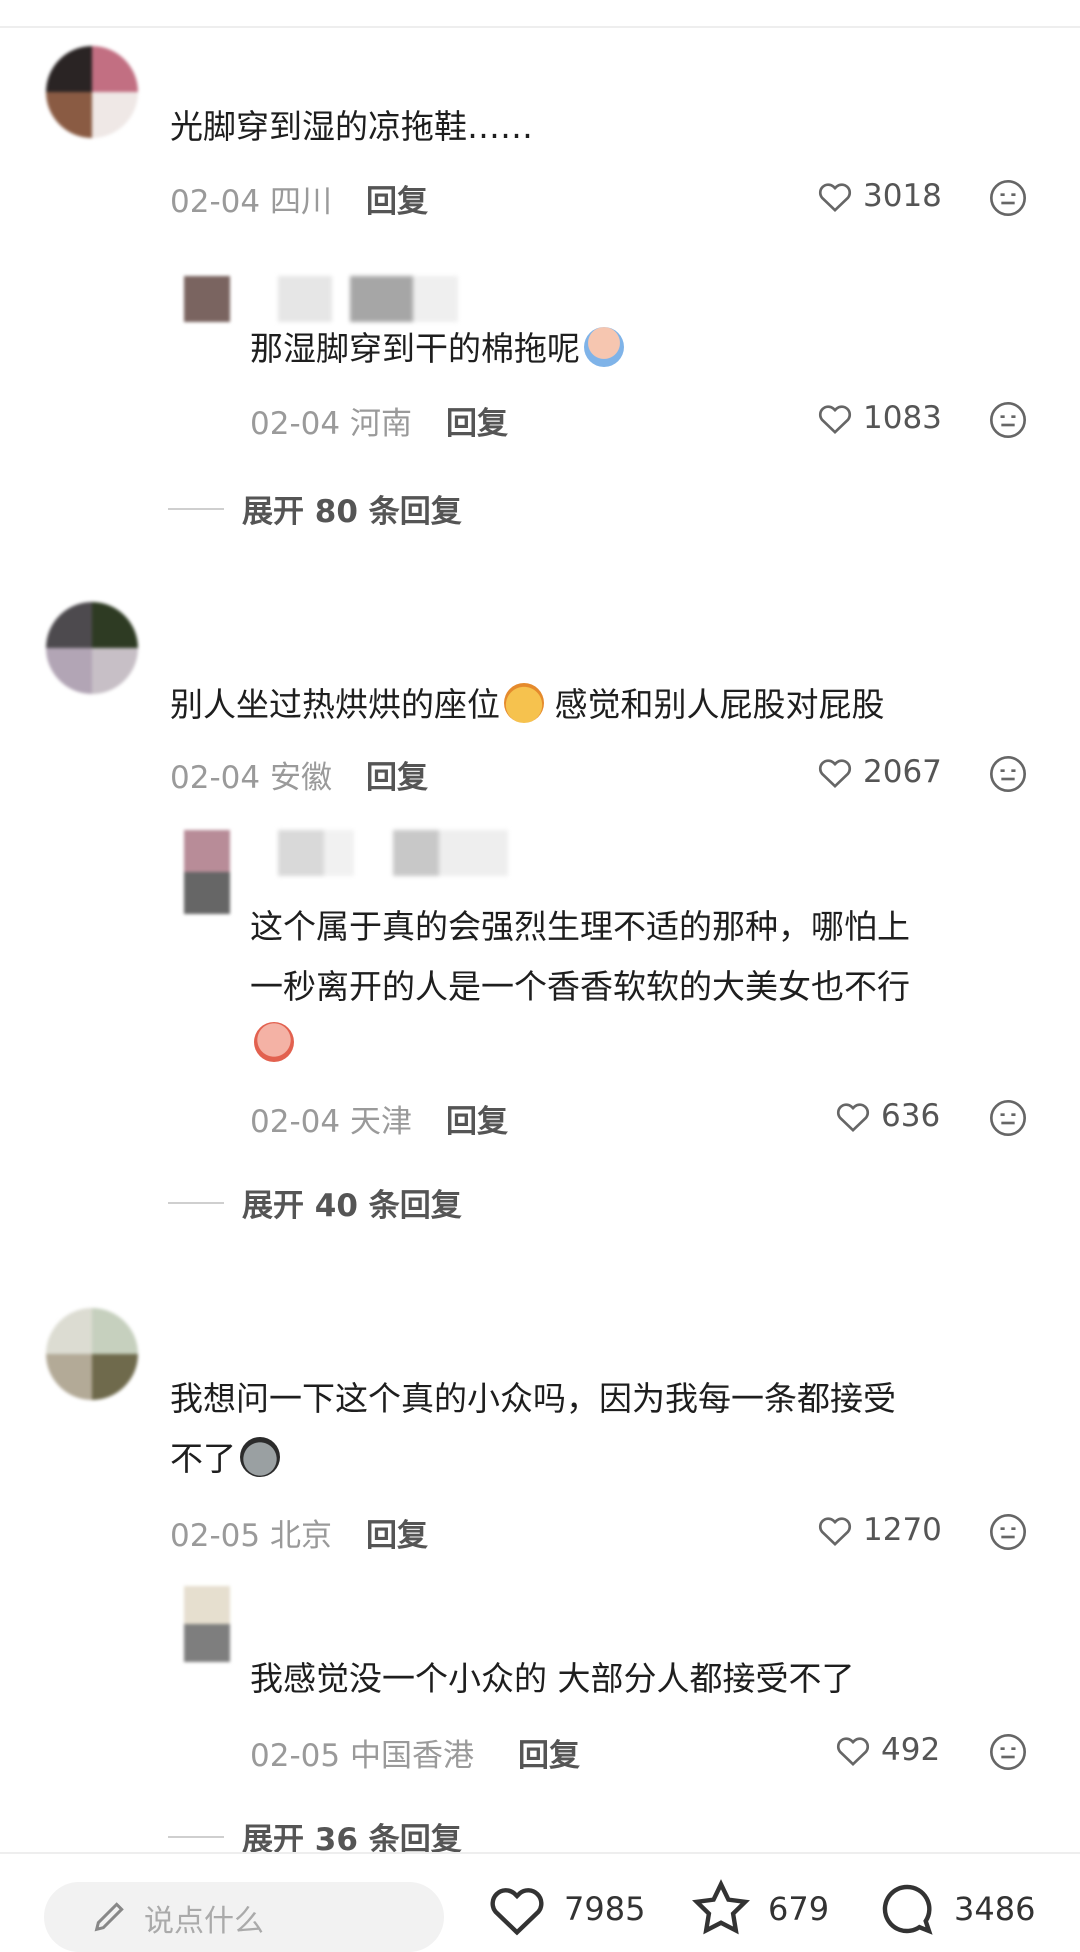 Image resolution: width=1080 pixels, height=1952 pixels. I want to click on like-button: 3018, so click(878, 196).